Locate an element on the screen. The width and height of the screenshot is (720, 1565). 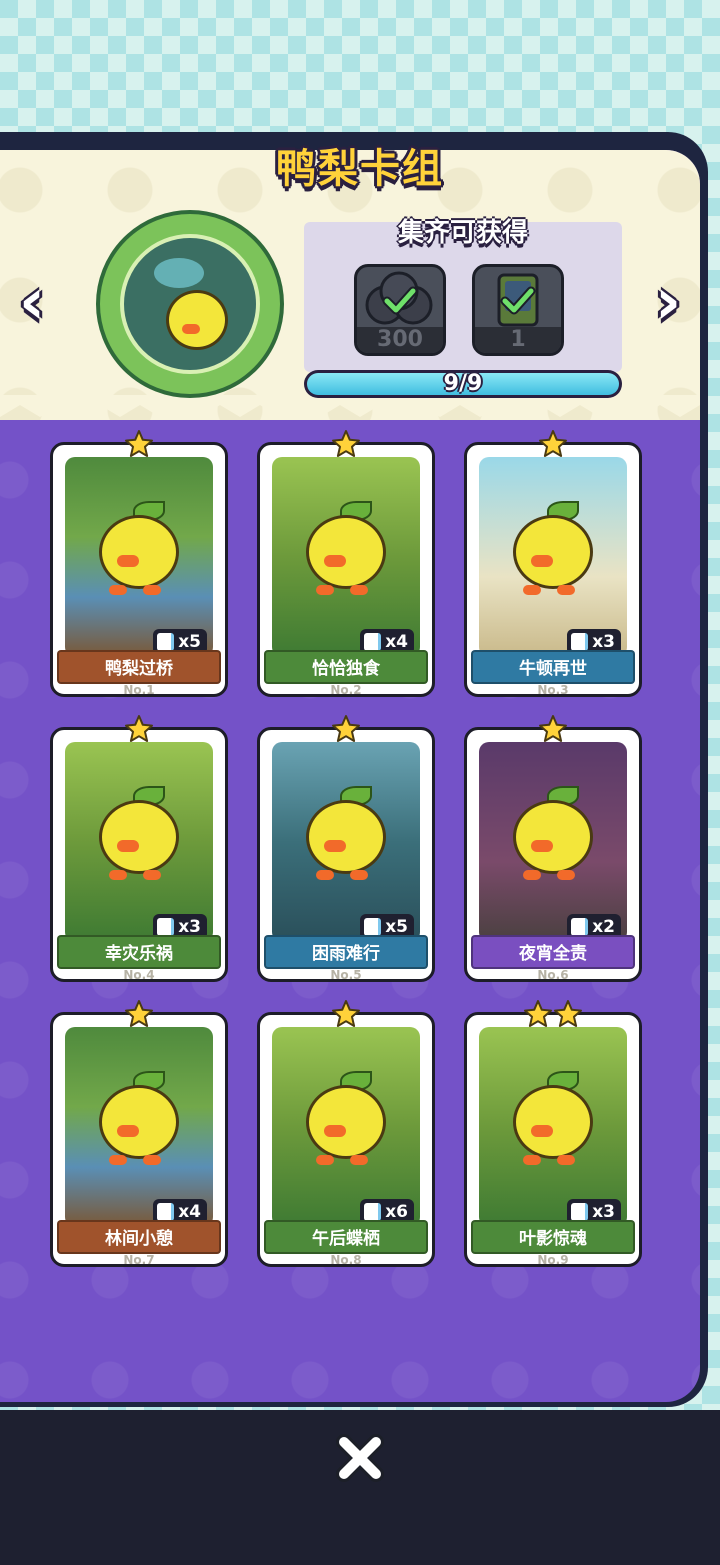
card-name: 牛顿再世 is located at coordinates (553, 669).